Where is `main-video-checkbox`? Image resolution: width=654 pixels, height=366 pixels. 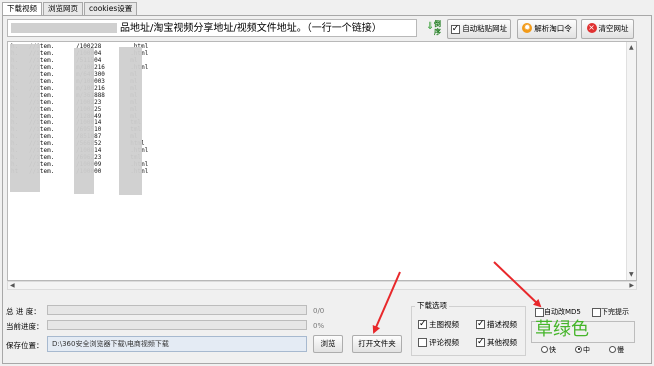
main-video-checkbox is located at coordinates (422, 324).